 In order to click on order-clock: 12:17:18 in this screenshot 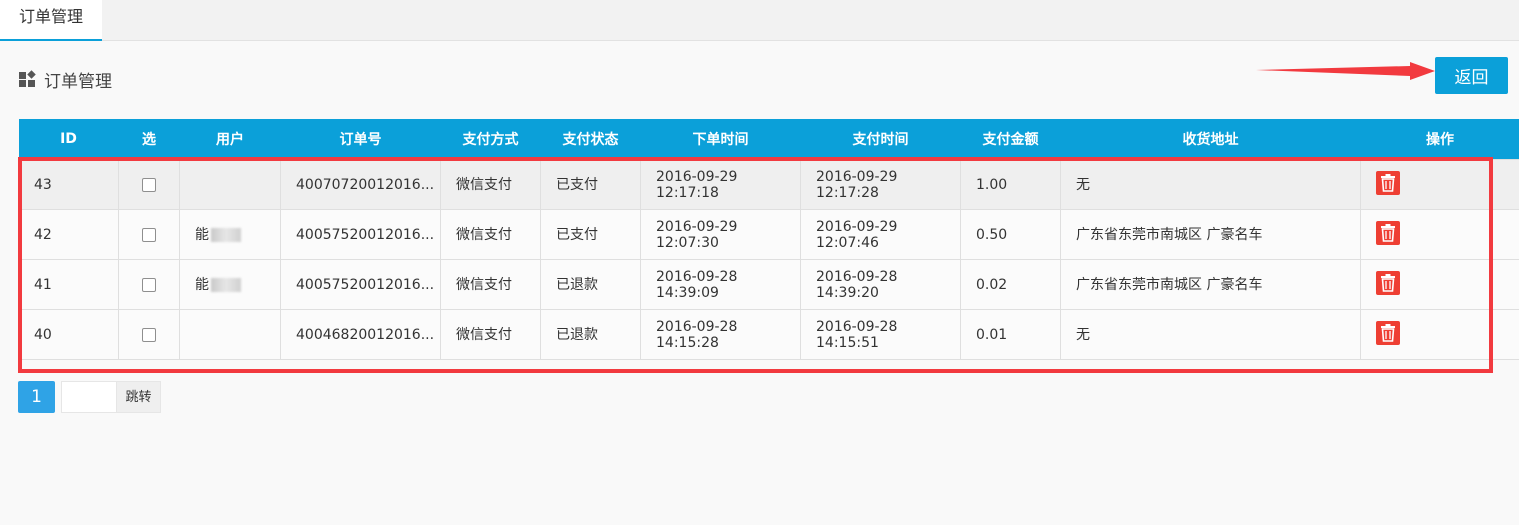, I will do `click(687, 192)`.